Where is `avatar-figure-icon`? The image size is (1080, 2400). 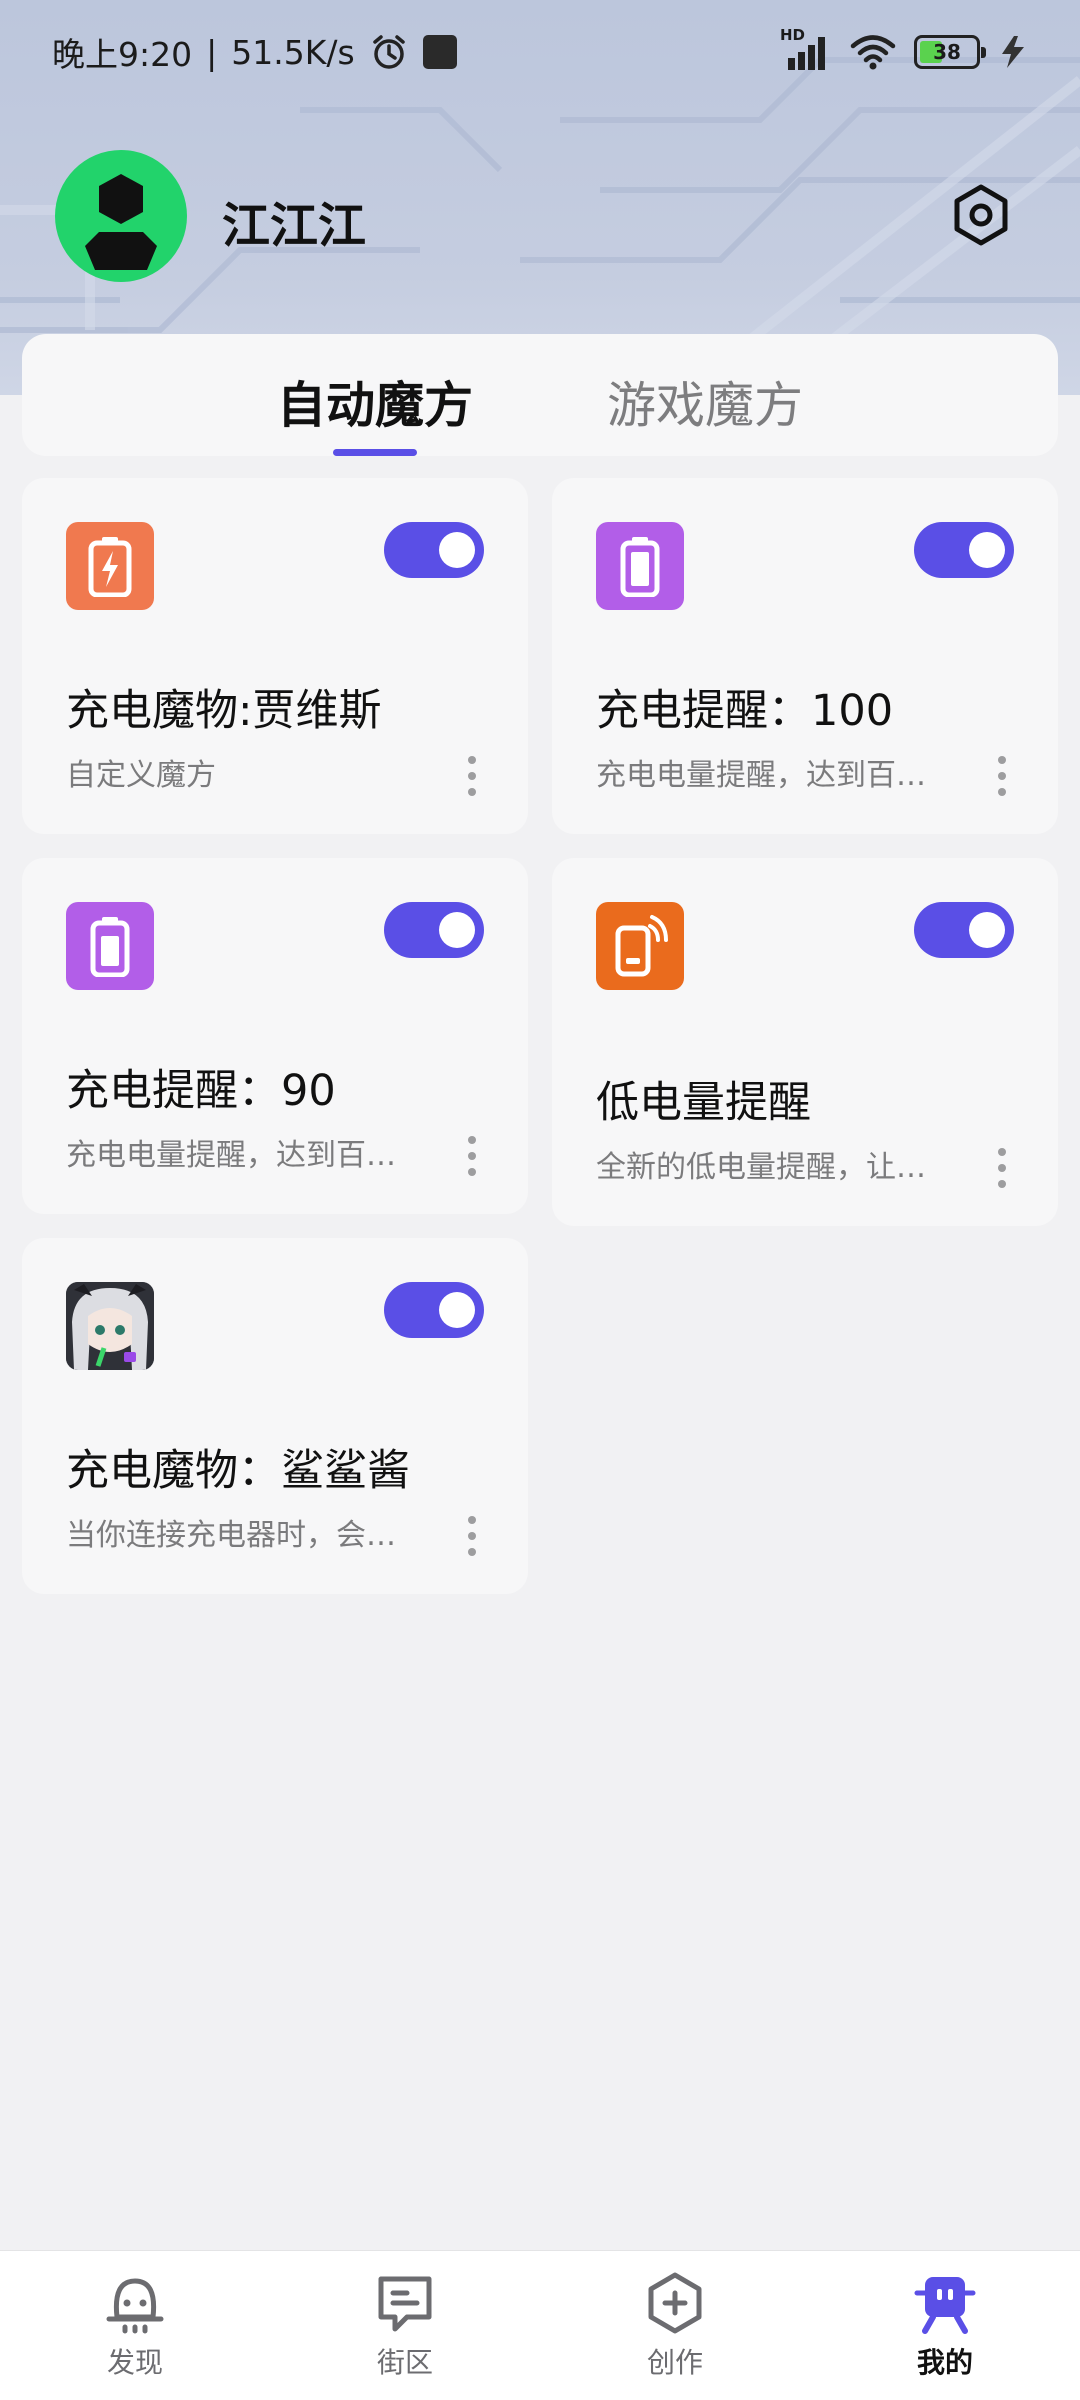
avatar-figure-icon is located at coordinates (121, 222).